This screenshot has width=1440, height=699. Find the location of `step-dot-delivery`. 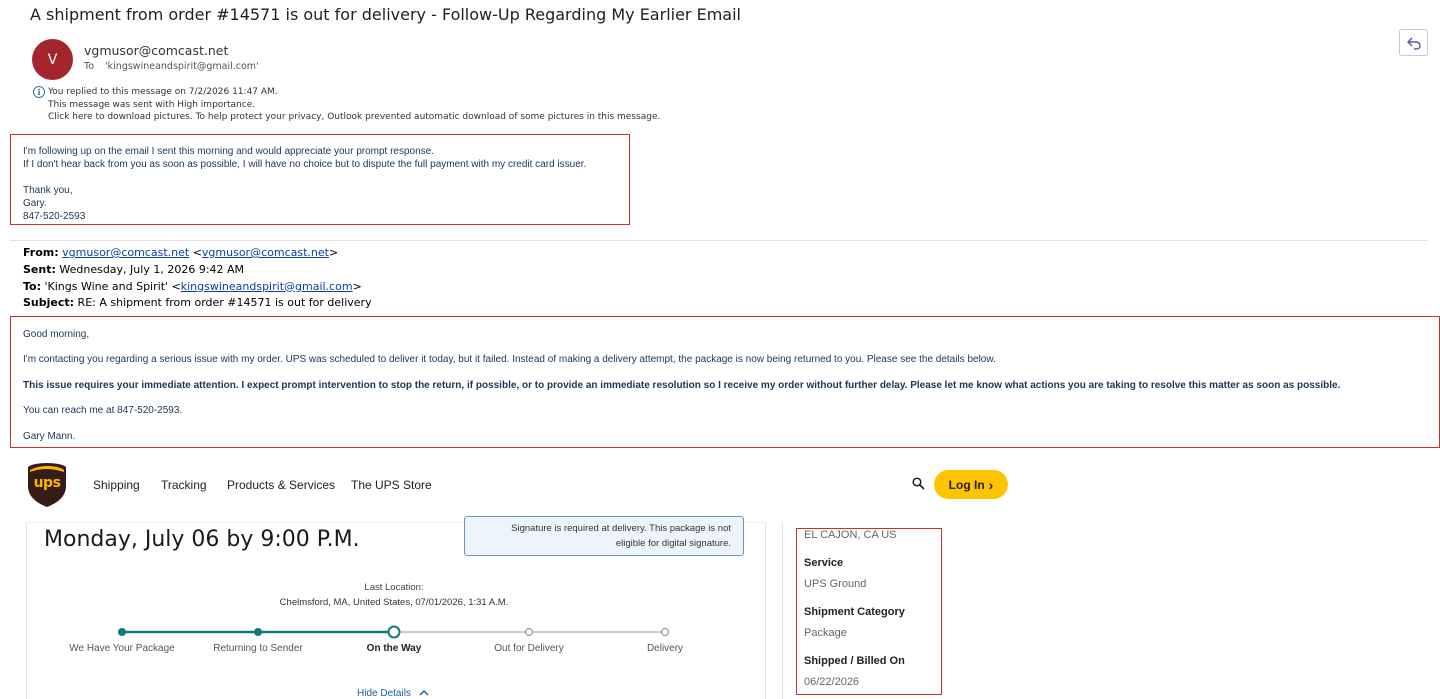

step-dot-delivery is located at coordinates (665, 632).